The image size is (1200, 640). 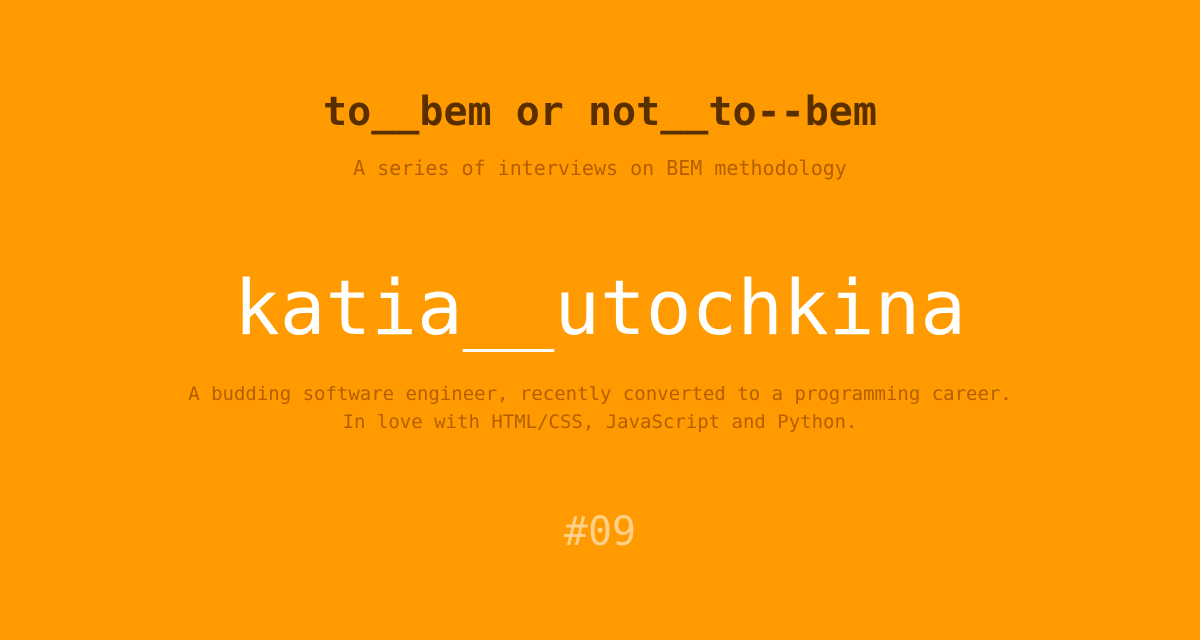 What do you see at coordinates (600, 532) in the screenshot?
I see `issue-number: #09` at bounding box center [600, 532].